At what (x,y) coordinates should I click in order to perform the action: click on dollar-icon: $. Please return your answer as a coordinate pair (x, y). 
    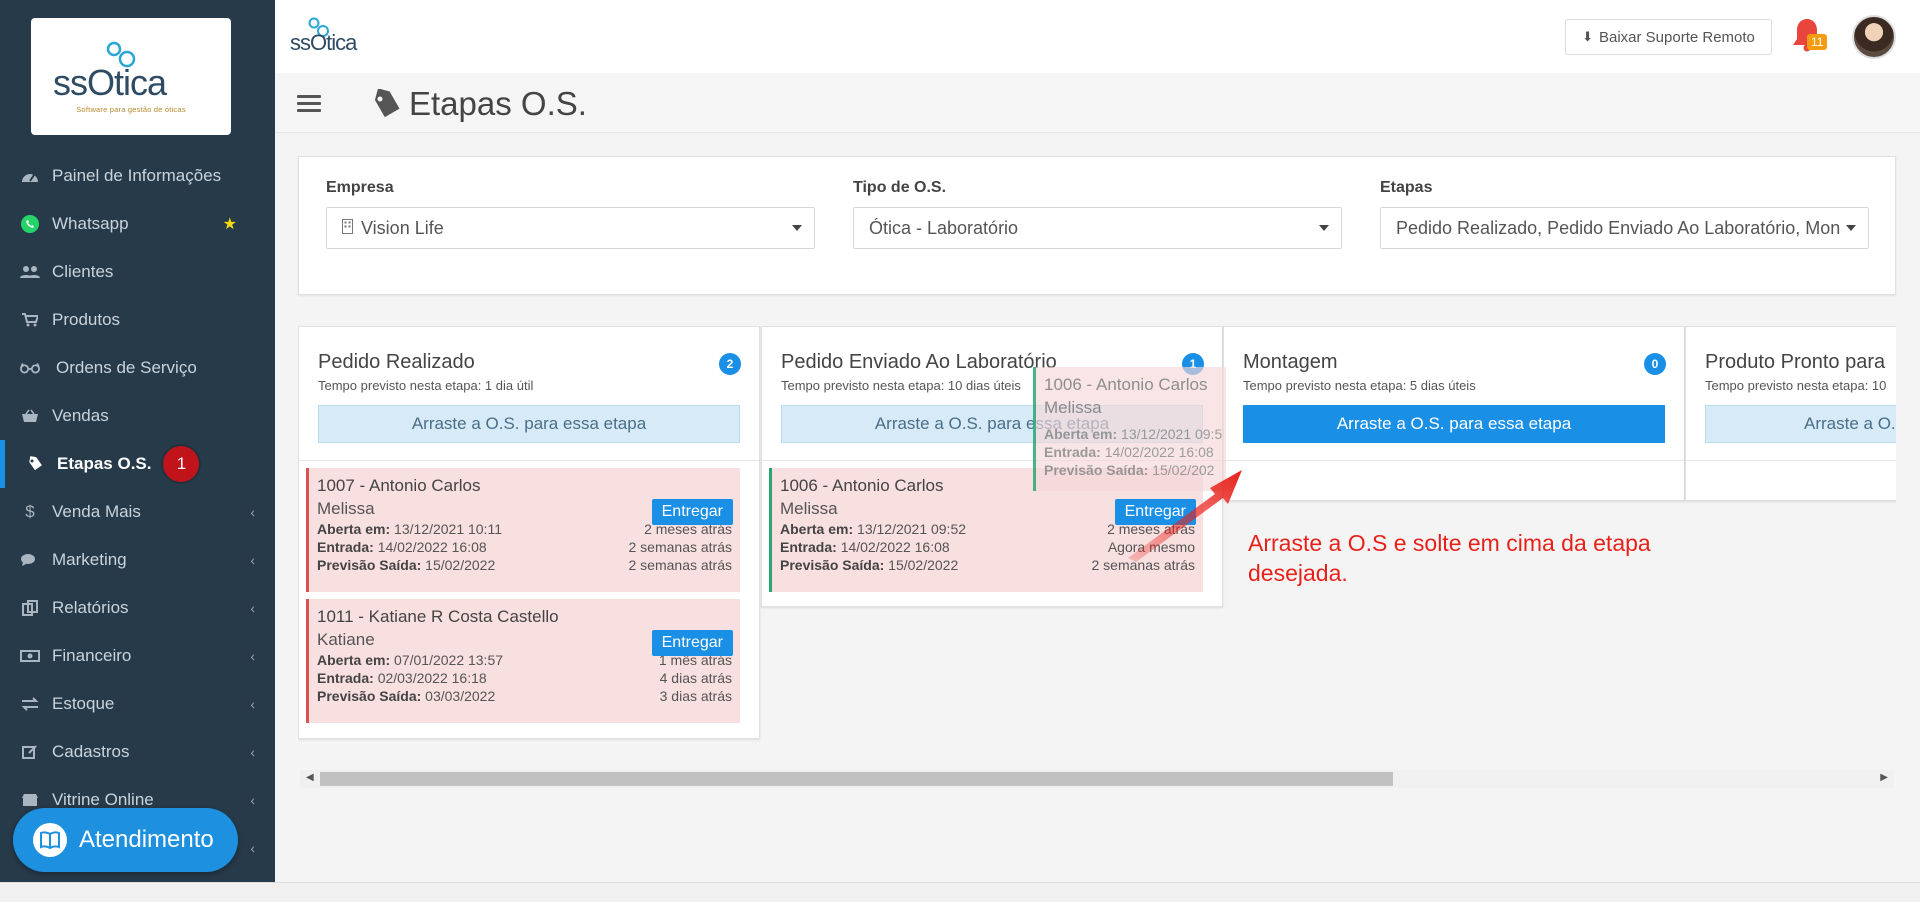
    Looking at the image, I should click on (30, 511).